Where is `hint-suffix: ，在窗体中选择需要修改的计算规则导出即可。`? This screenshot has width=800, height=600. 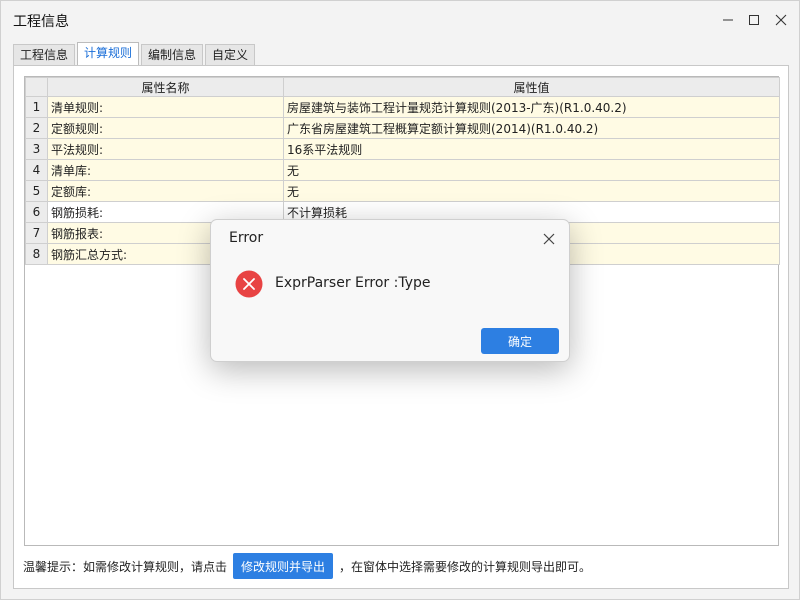
hint-suffix: ，在窗体中选择需要修改的计算规则导出即可。 is located at coordinates (465, 566).